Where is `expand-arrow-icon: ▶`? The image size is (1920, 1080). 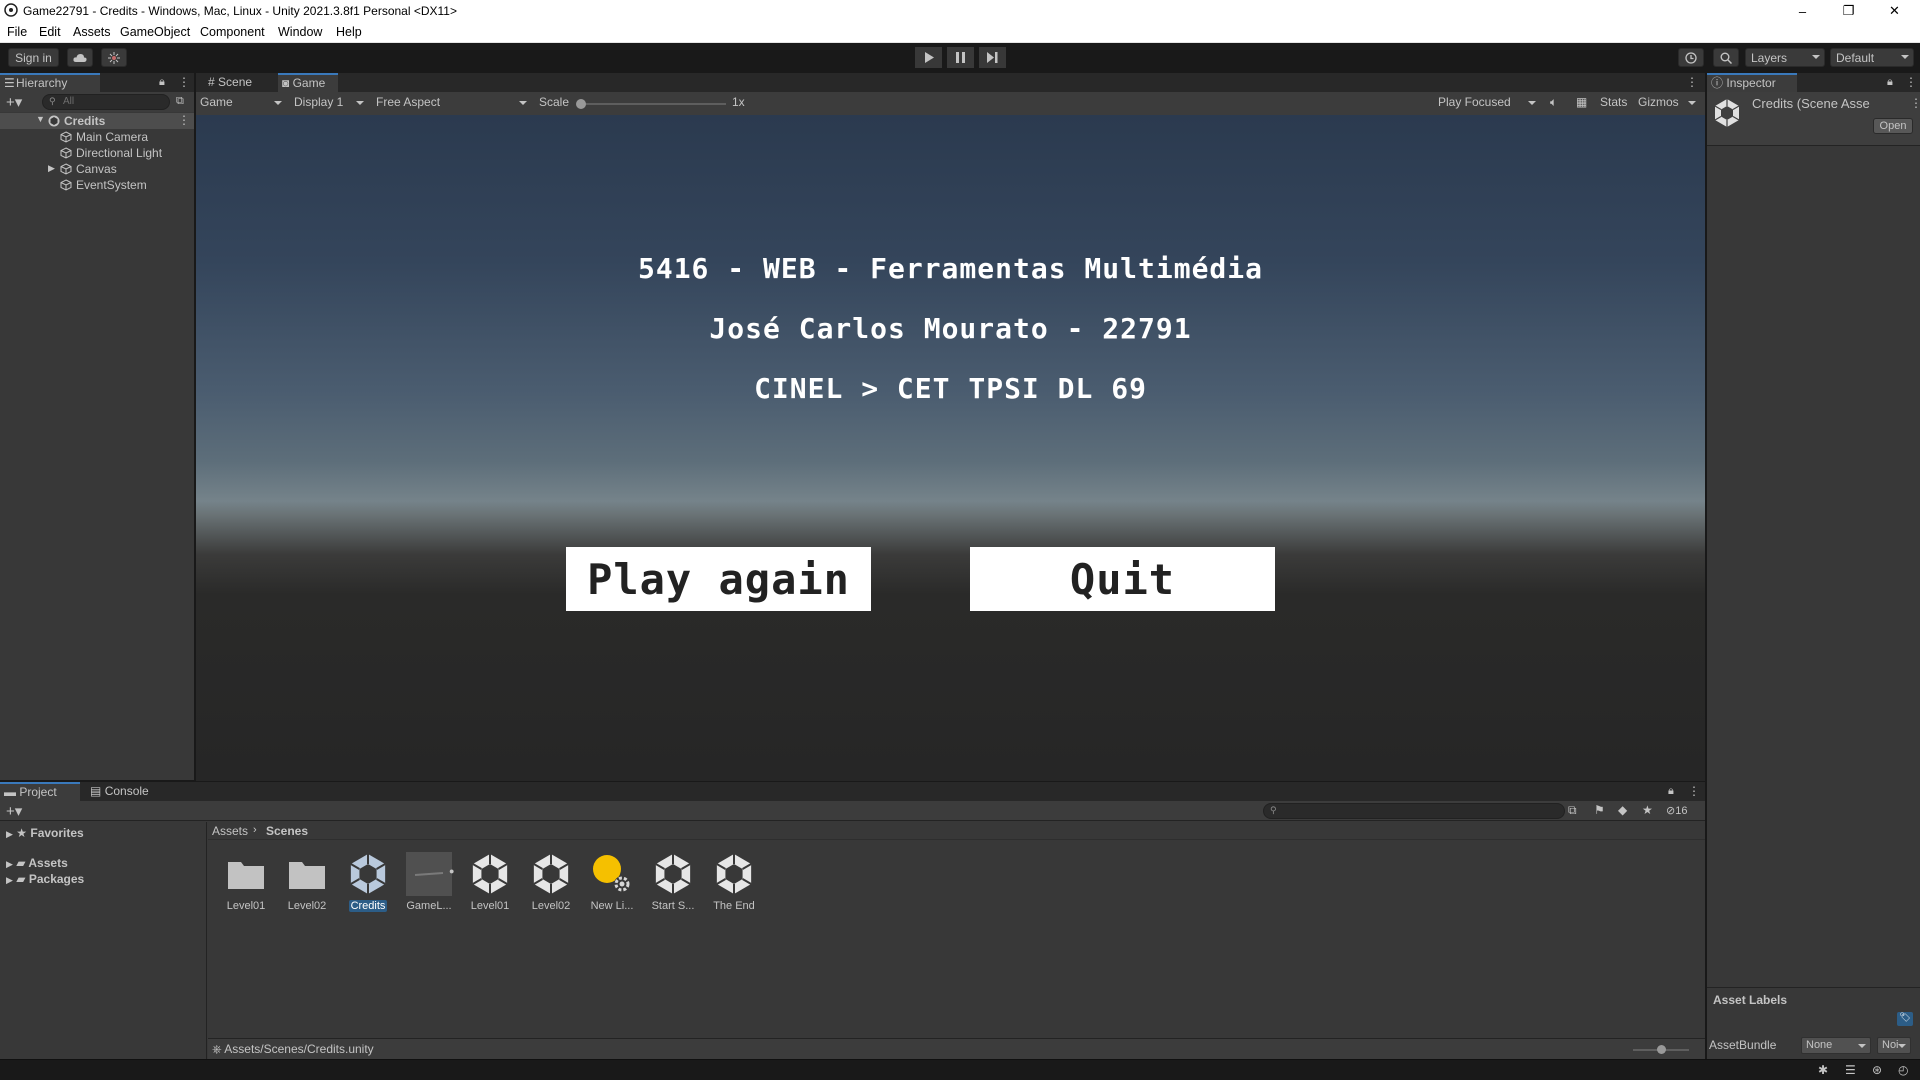
expand-arrow-icon: ▶ is located at coordinates (51, 168).